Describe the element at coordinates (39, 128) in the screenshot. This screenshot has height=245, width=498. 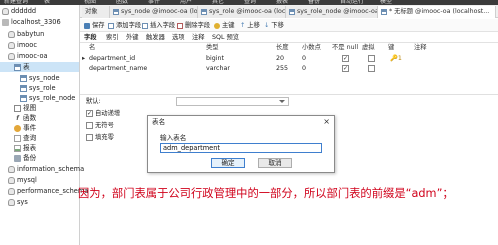
I see `sidebar-item: 事件` at that location.